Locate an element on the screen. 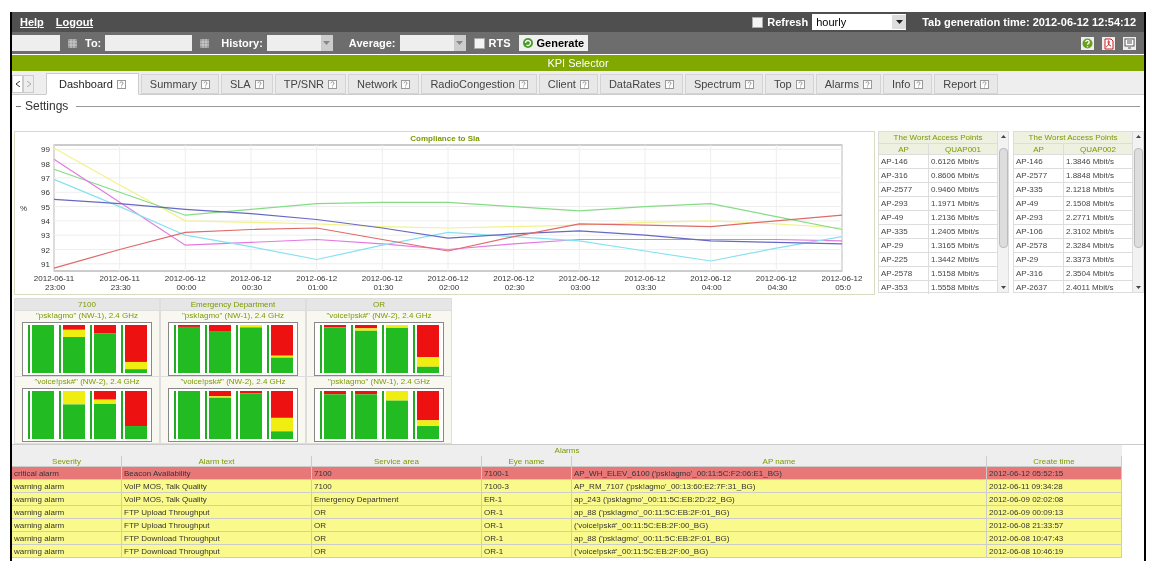  export-icon is located at coordinates (1129, 43).